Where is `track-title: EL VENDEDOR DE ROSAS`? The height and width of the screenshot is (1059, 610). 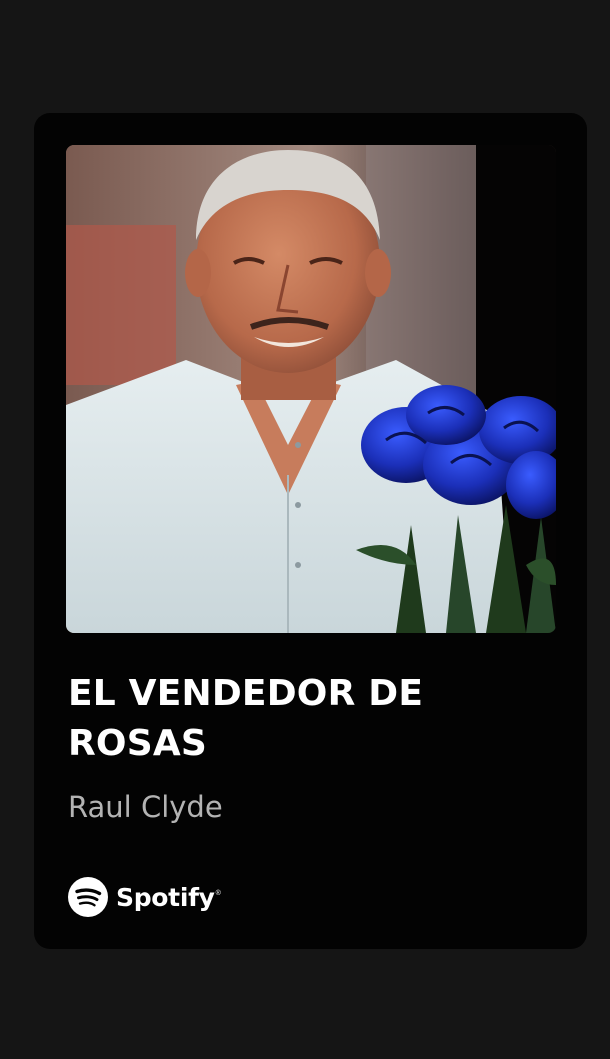 track-title: EL VENDEDOR DE ROSAS is located at coordinates (246, 718).